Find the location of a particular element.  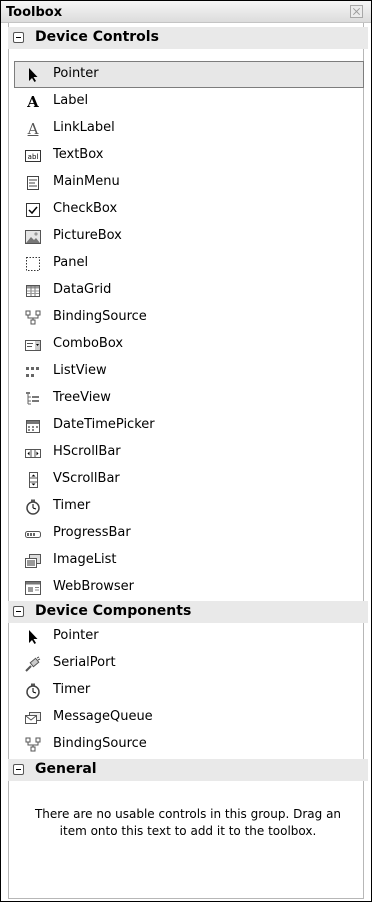

label-icon: A is located at coordinates (33, 102).